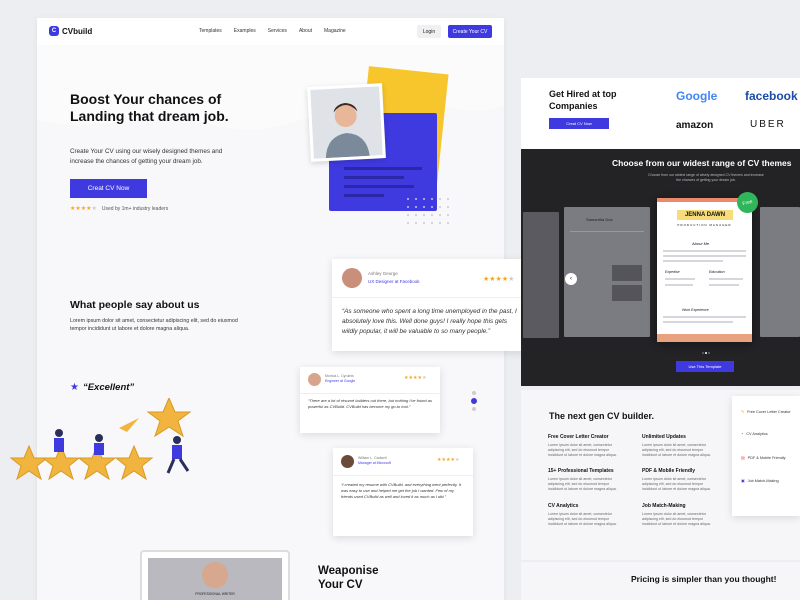 The height and width of the screenshot is (600, 800). Describe the element at coordinates (768, 124) in the screenshot. I see `uber-logo: UBER` at that location.